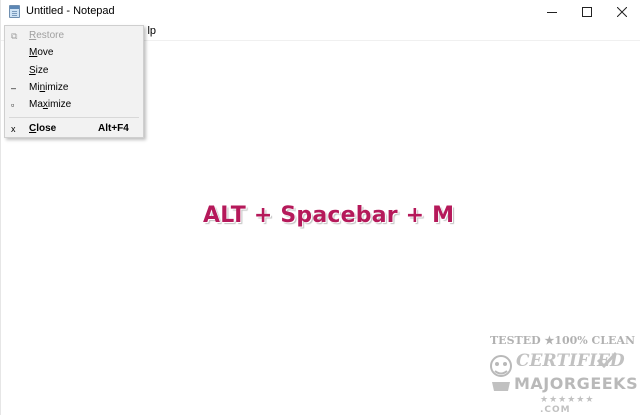 Image resolution: width=640 pixels, height=415 pixels. What do you see at coordinates (43, 128) in the screenshot?
I see `menu-item-label: Close` at bounding box center [43, 128].